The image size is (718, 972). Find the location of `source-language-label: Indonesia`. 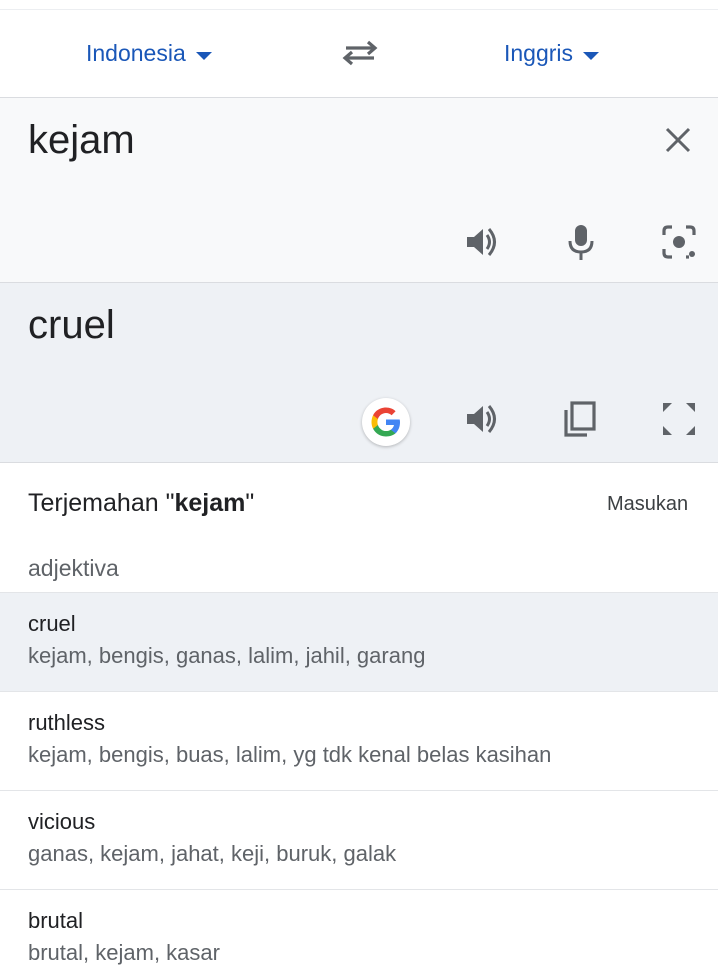

source-language-label: Indonesia is located at coordinates (136, 53).